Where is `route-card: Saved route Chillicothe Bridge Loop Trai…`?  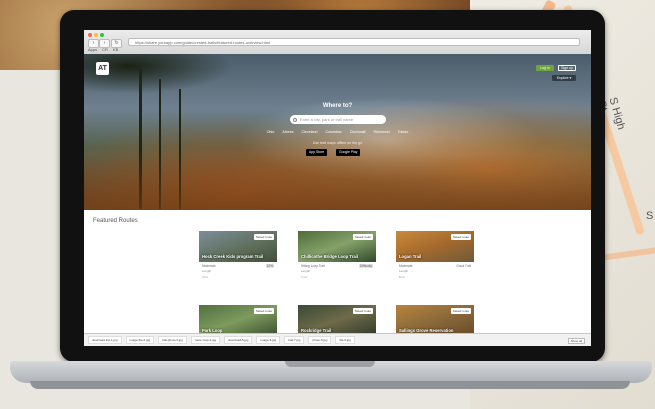
route-card: Saved route Chillicothe Bridge Loop Trai… is located at coordinates (337, 255).